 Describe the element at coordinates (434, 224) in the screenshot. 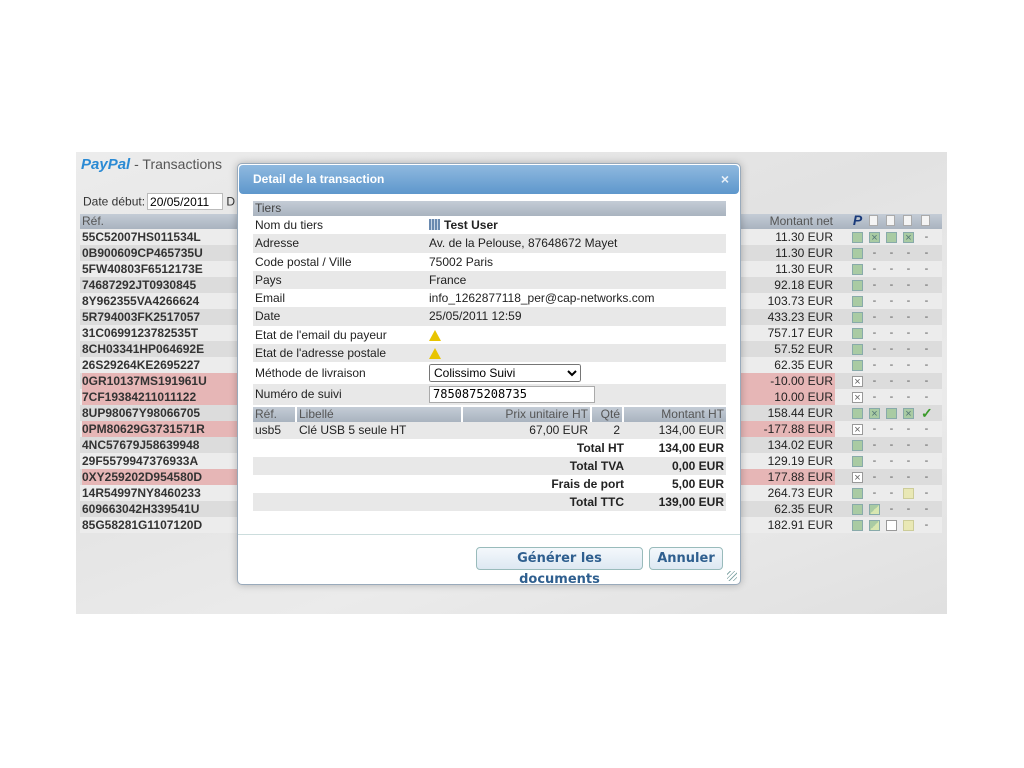

I see `company-icon` at that location.